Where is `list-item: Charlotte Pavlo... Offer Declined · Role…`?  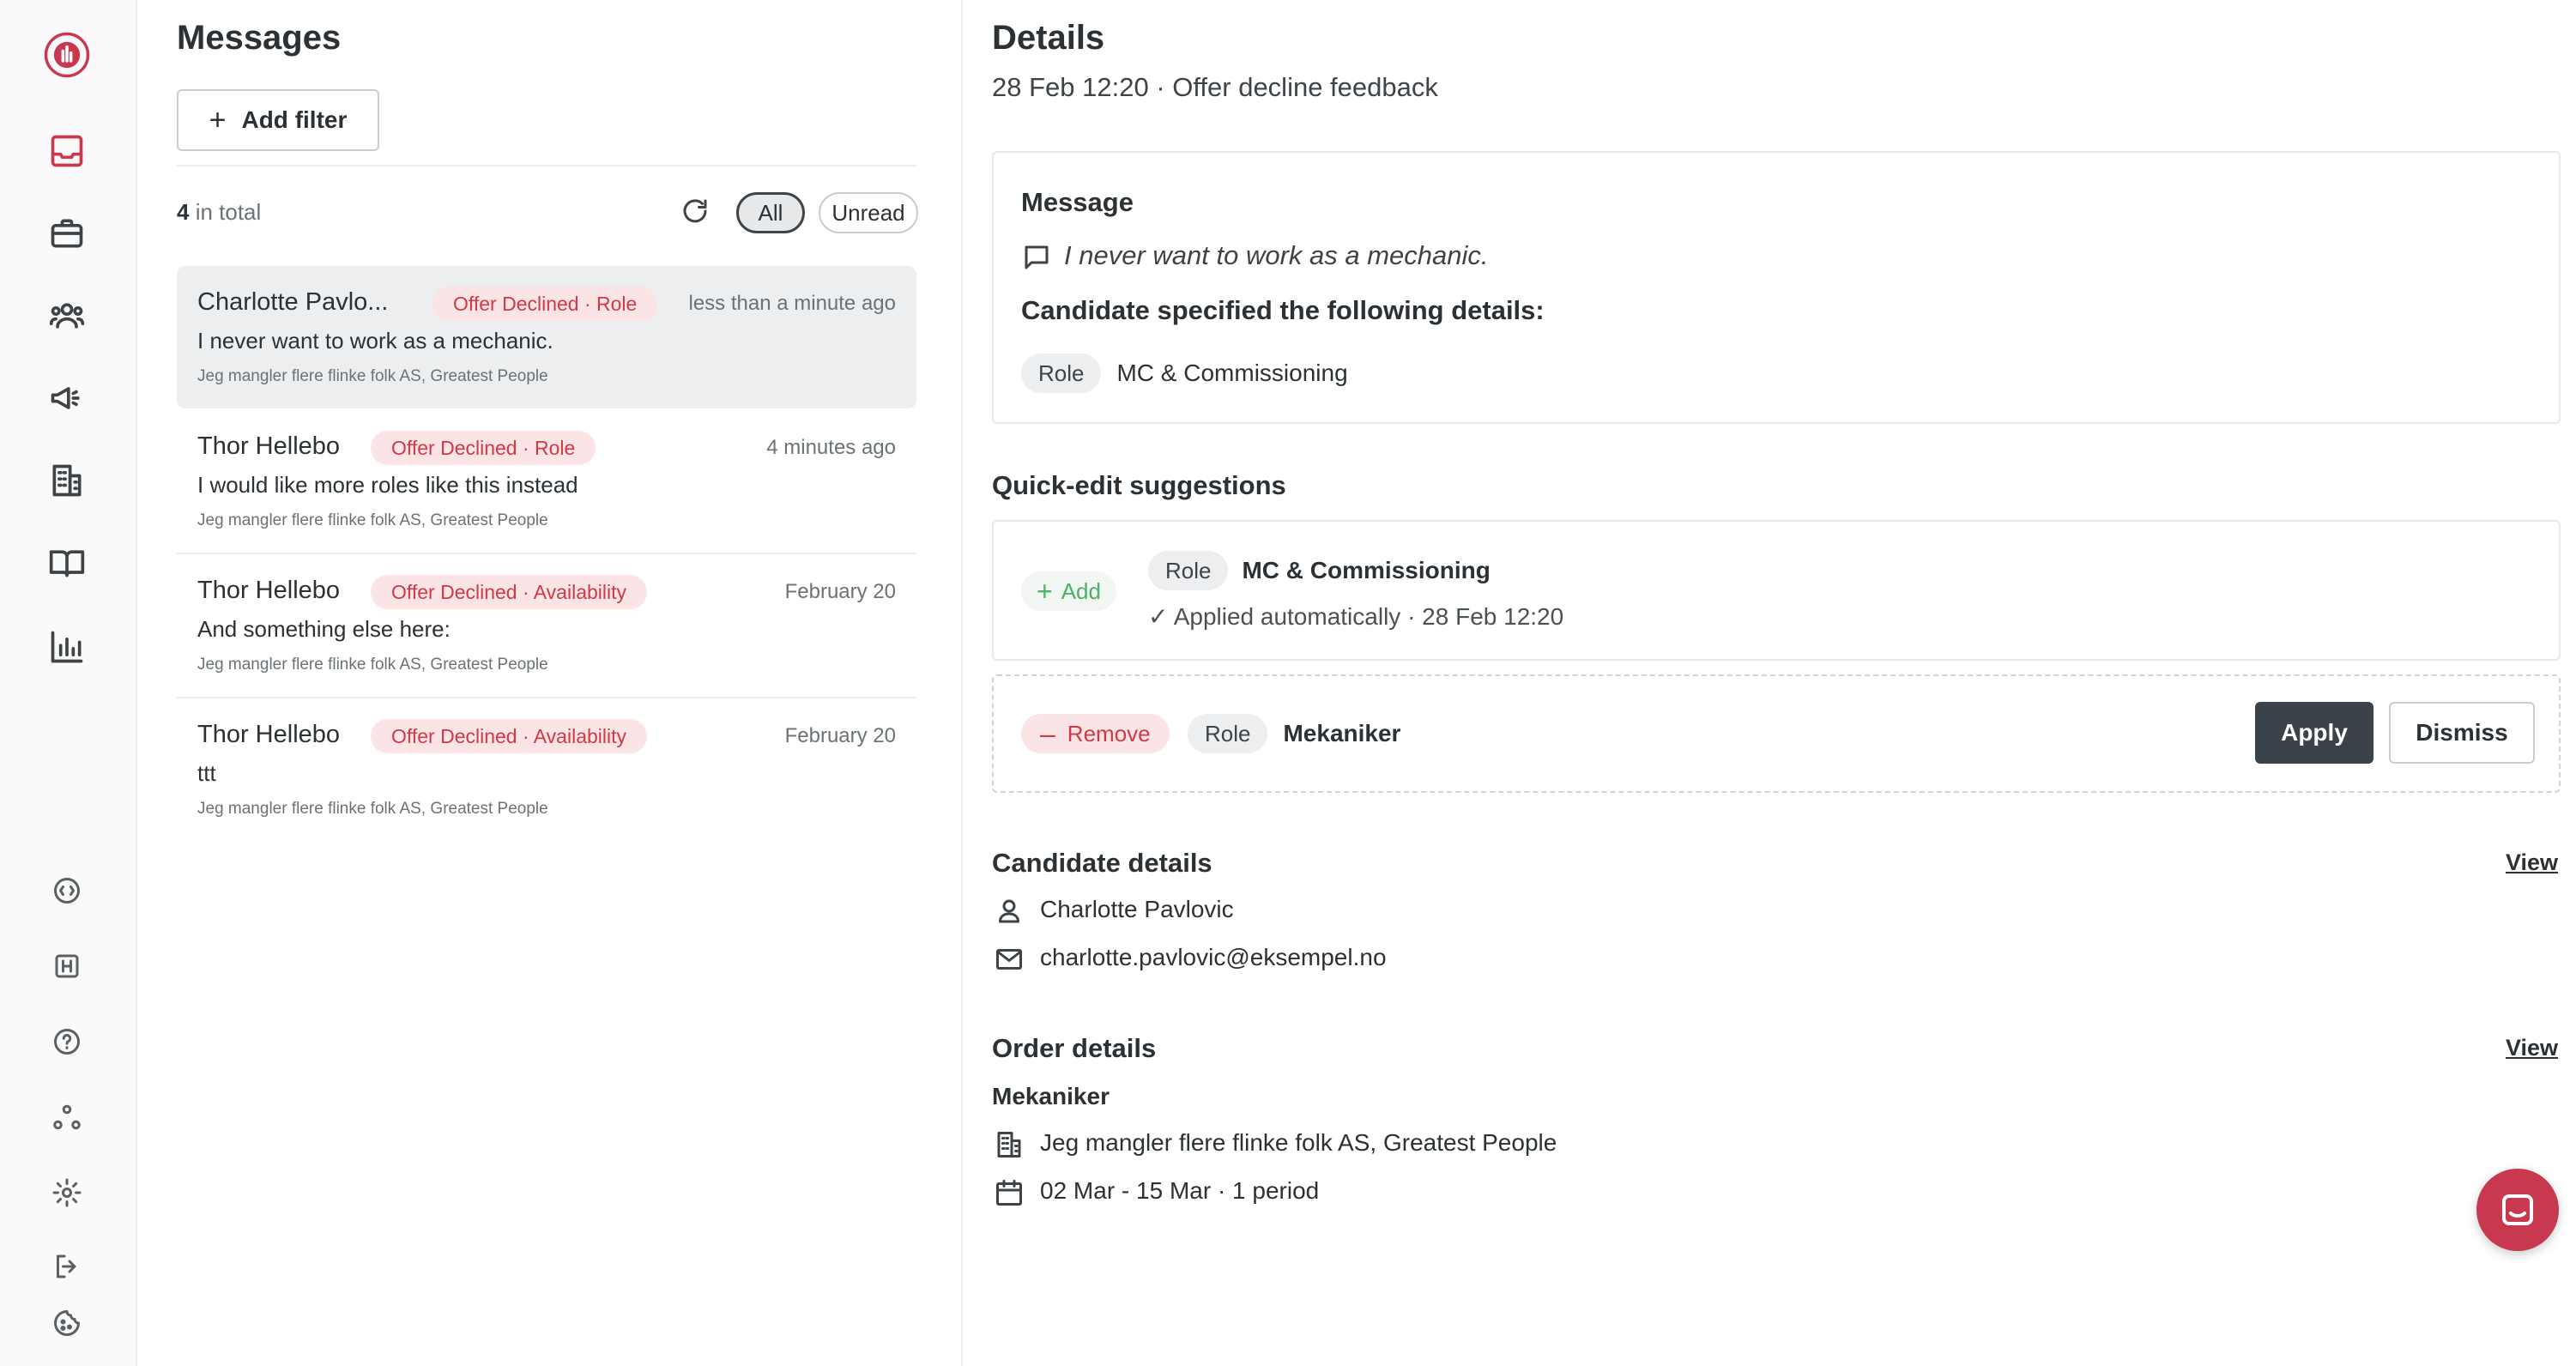 list-item: Charlotte Pavlo... Offer Declined · Role… is located at coordinates (546, 337).